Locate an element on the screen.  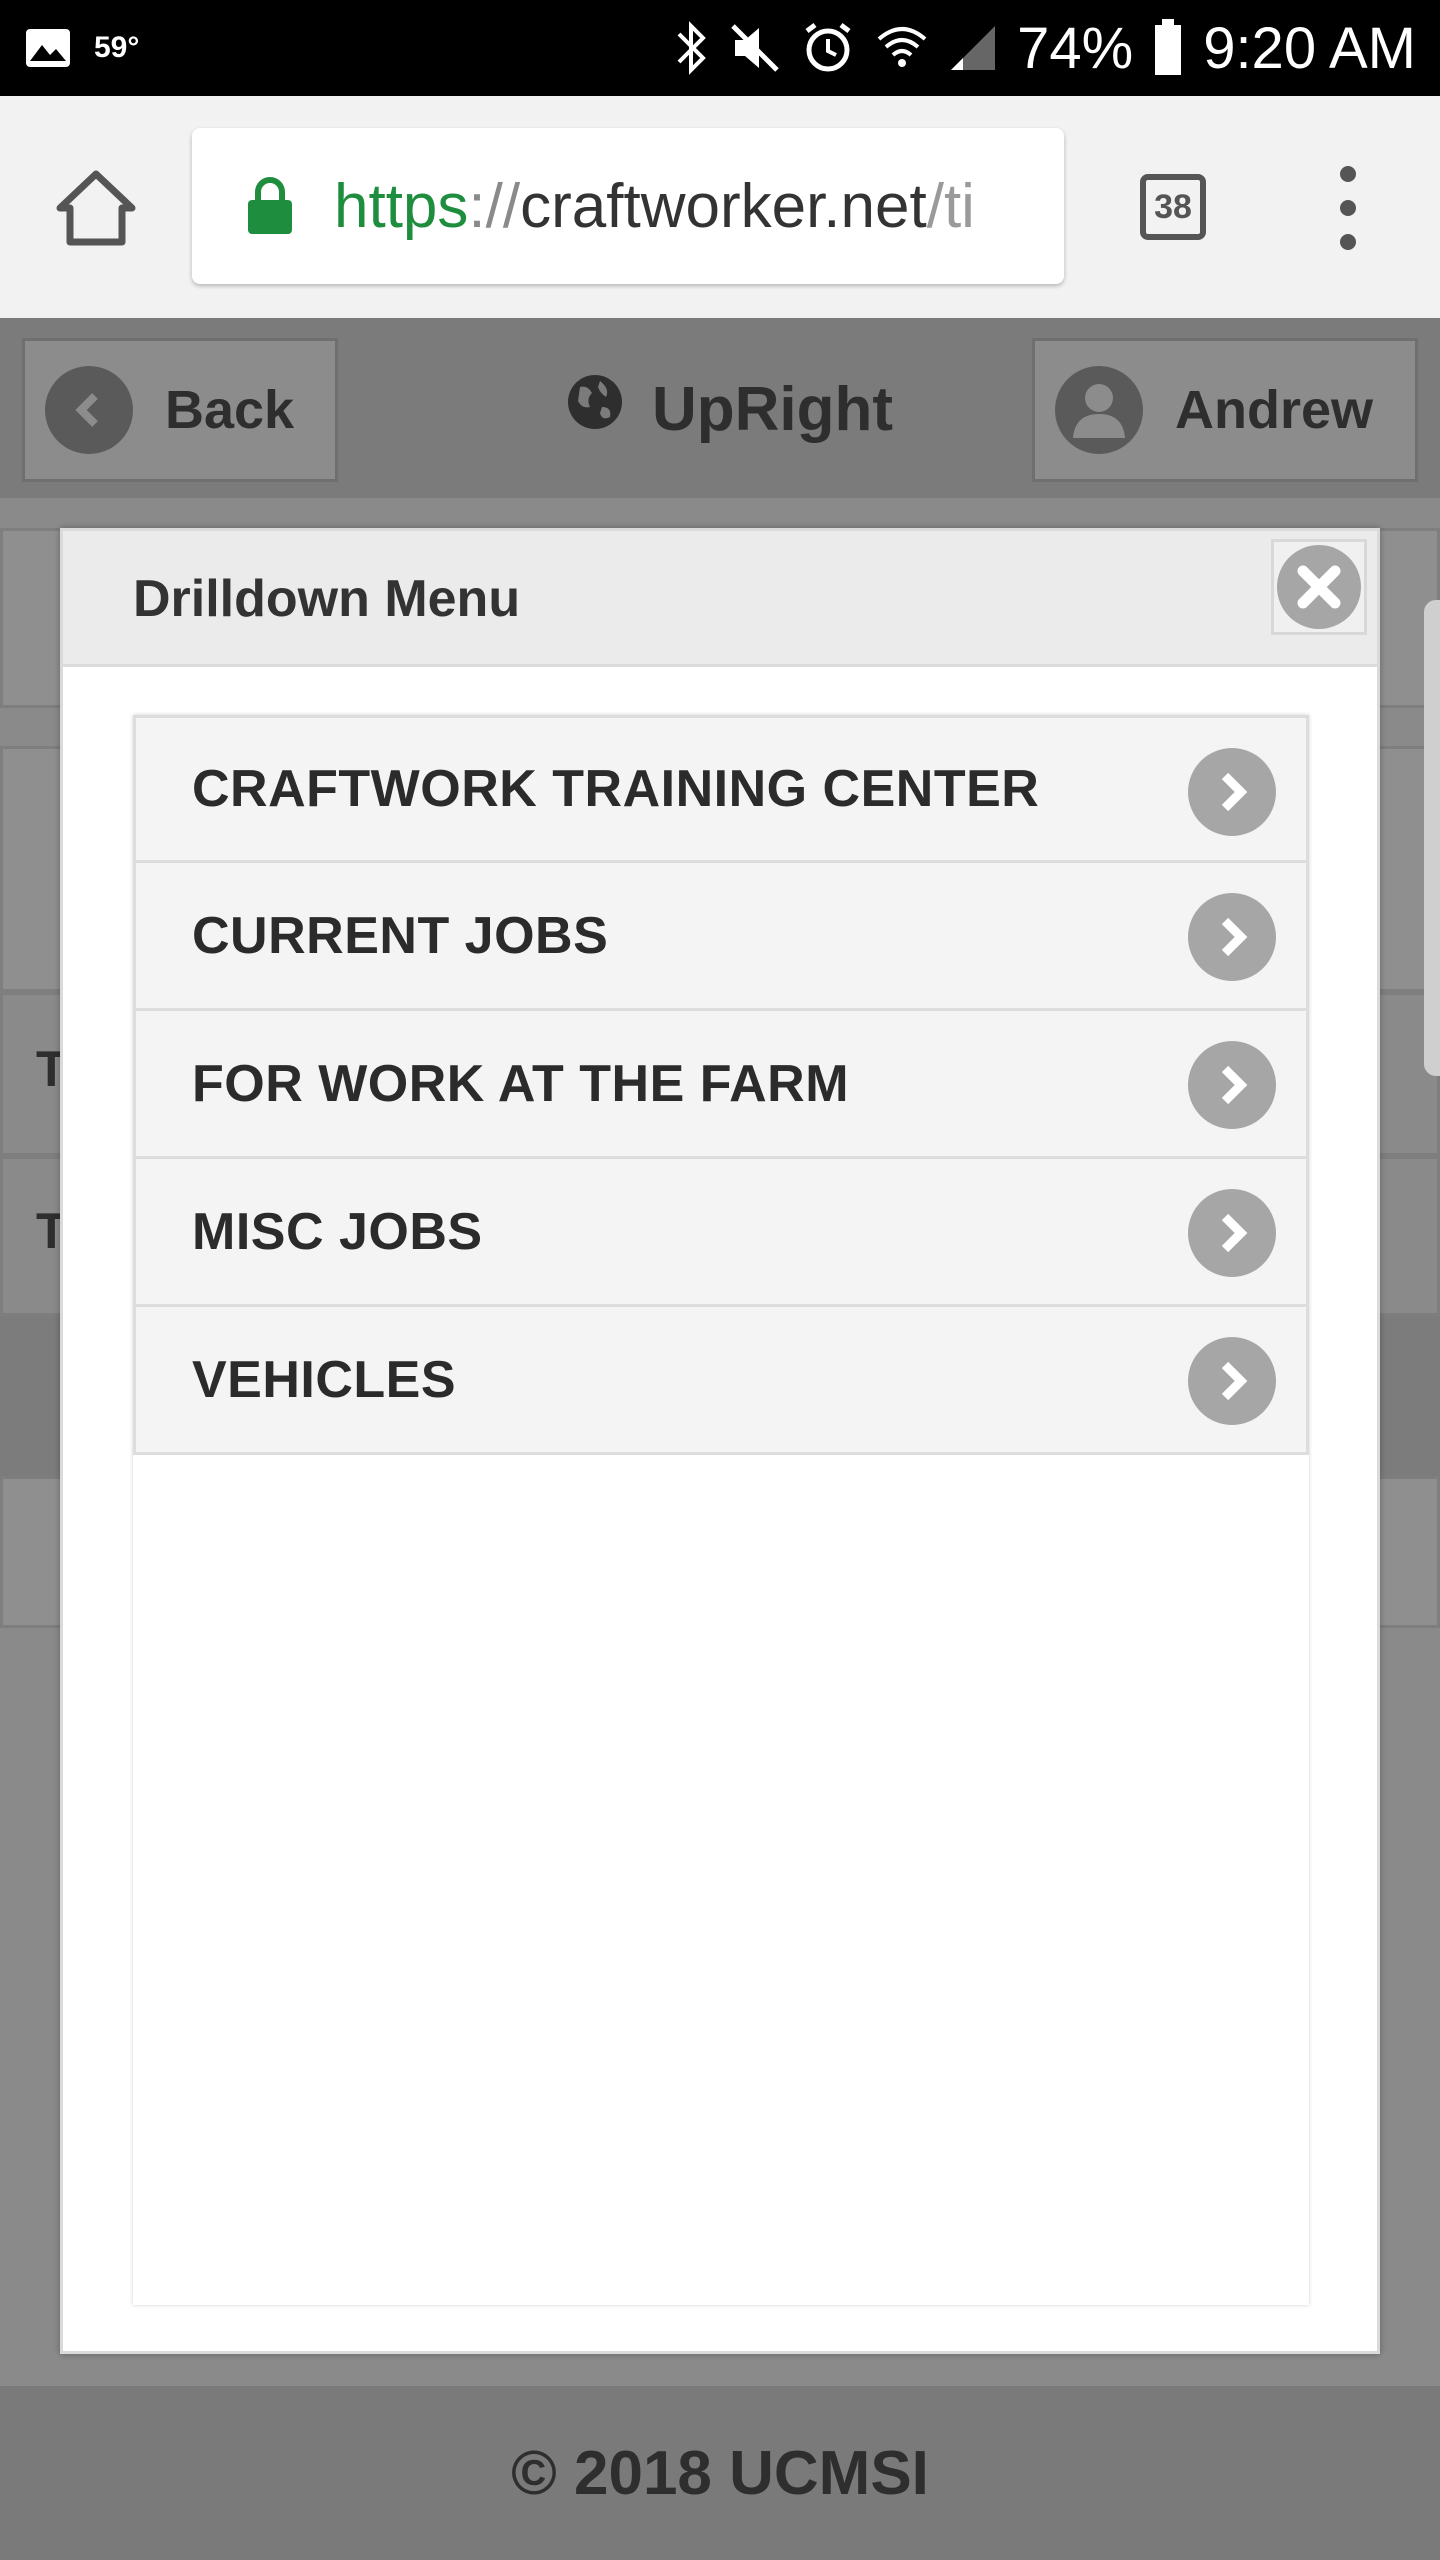
temperature: 59° is located at coordinates (117, 47).